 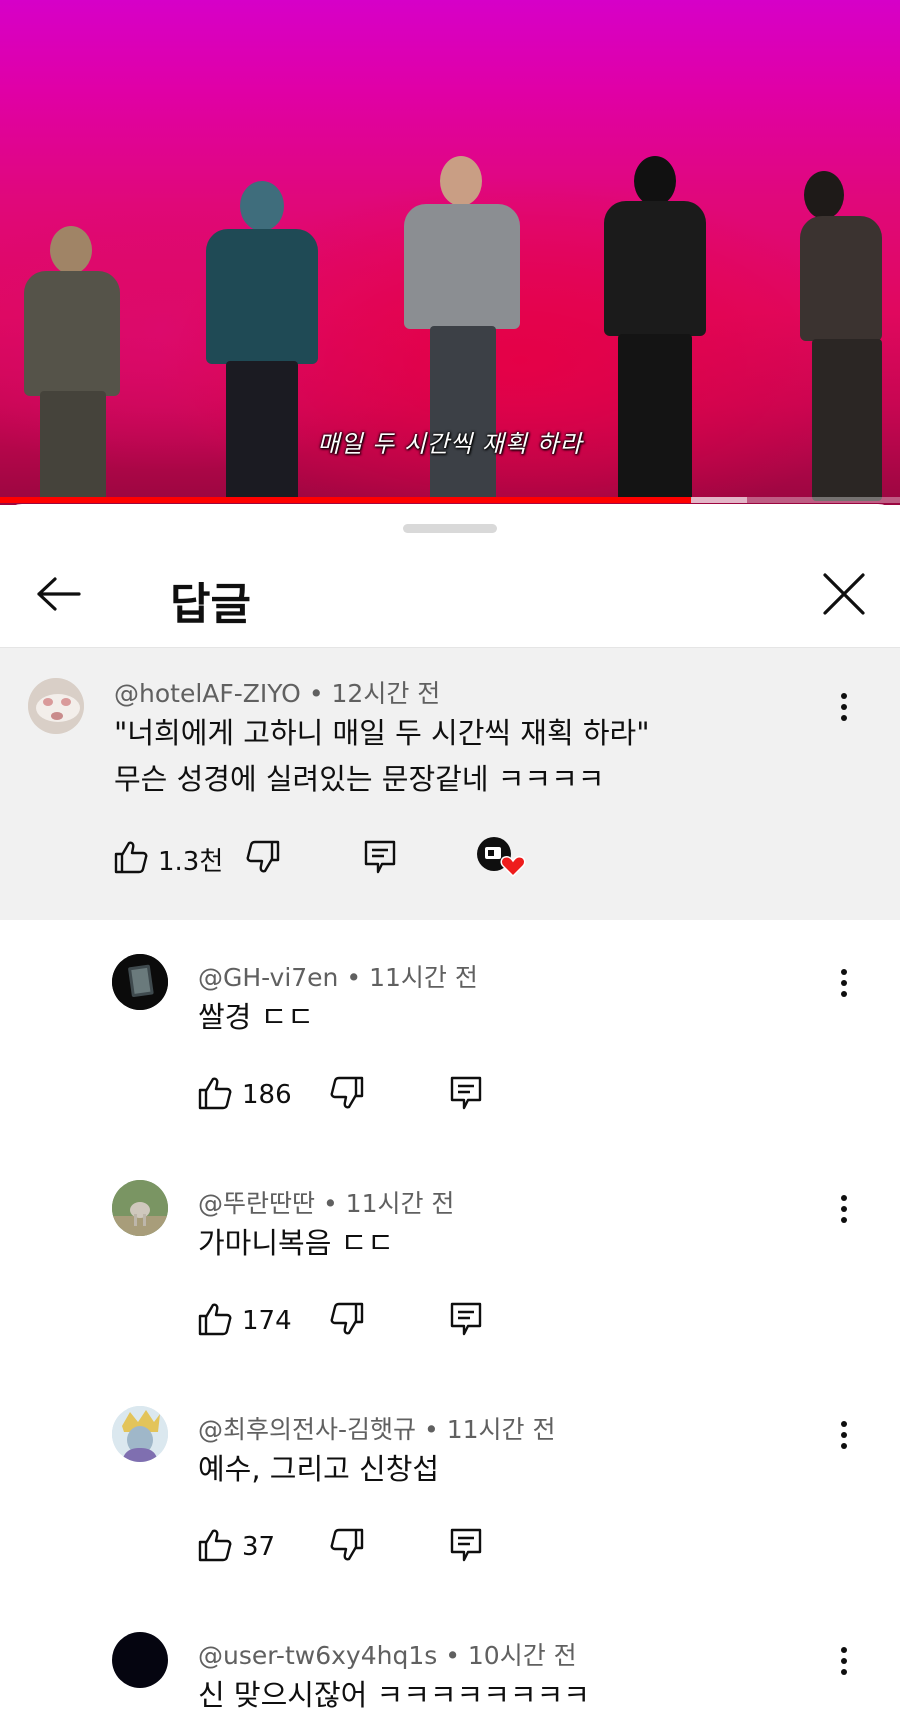 What do you see at coordinates (386, 693) in the screenshot?
I see `comment-time: 12시간 전` at bounding box center [386, 693].